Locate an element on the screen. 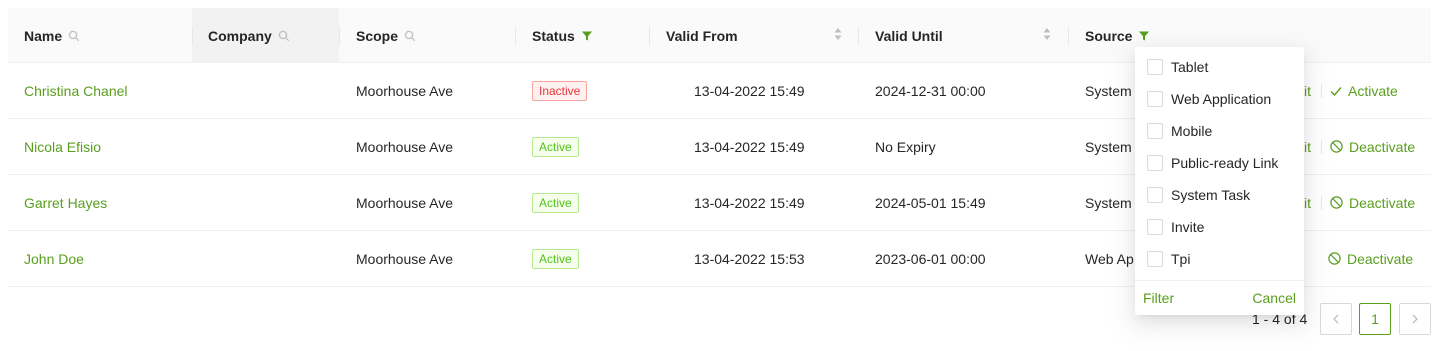 This screenshot has width=1443, height=351. filter-option: System Task is located at coordinates (1219, 195).